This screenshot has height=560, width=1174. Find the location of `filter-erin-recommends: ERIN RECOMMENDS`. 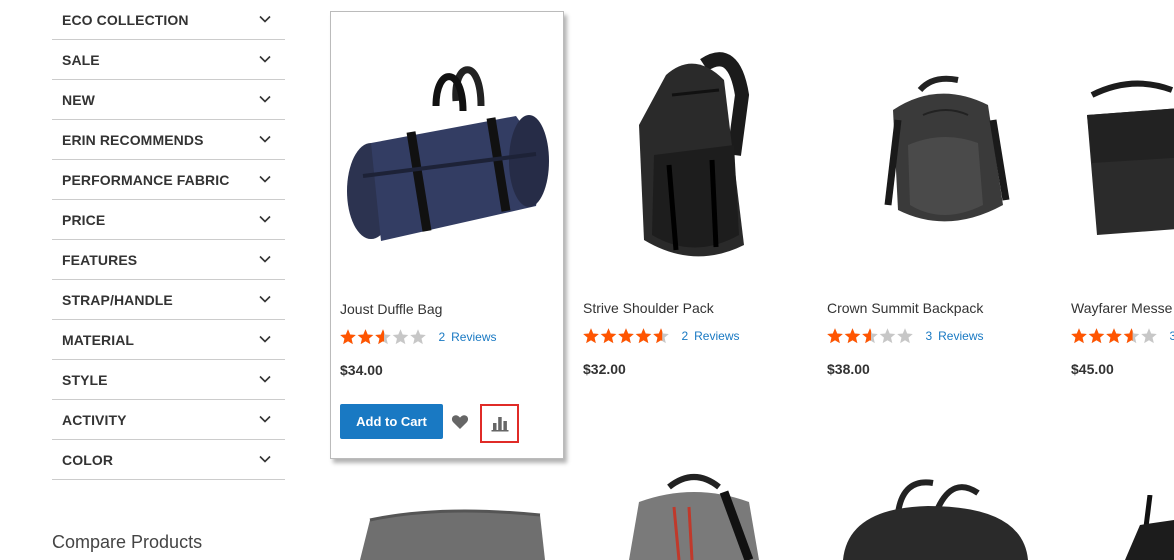

filter-erin-recommends: ERIN RECOMMENDS is located at coordinates (168, 140).